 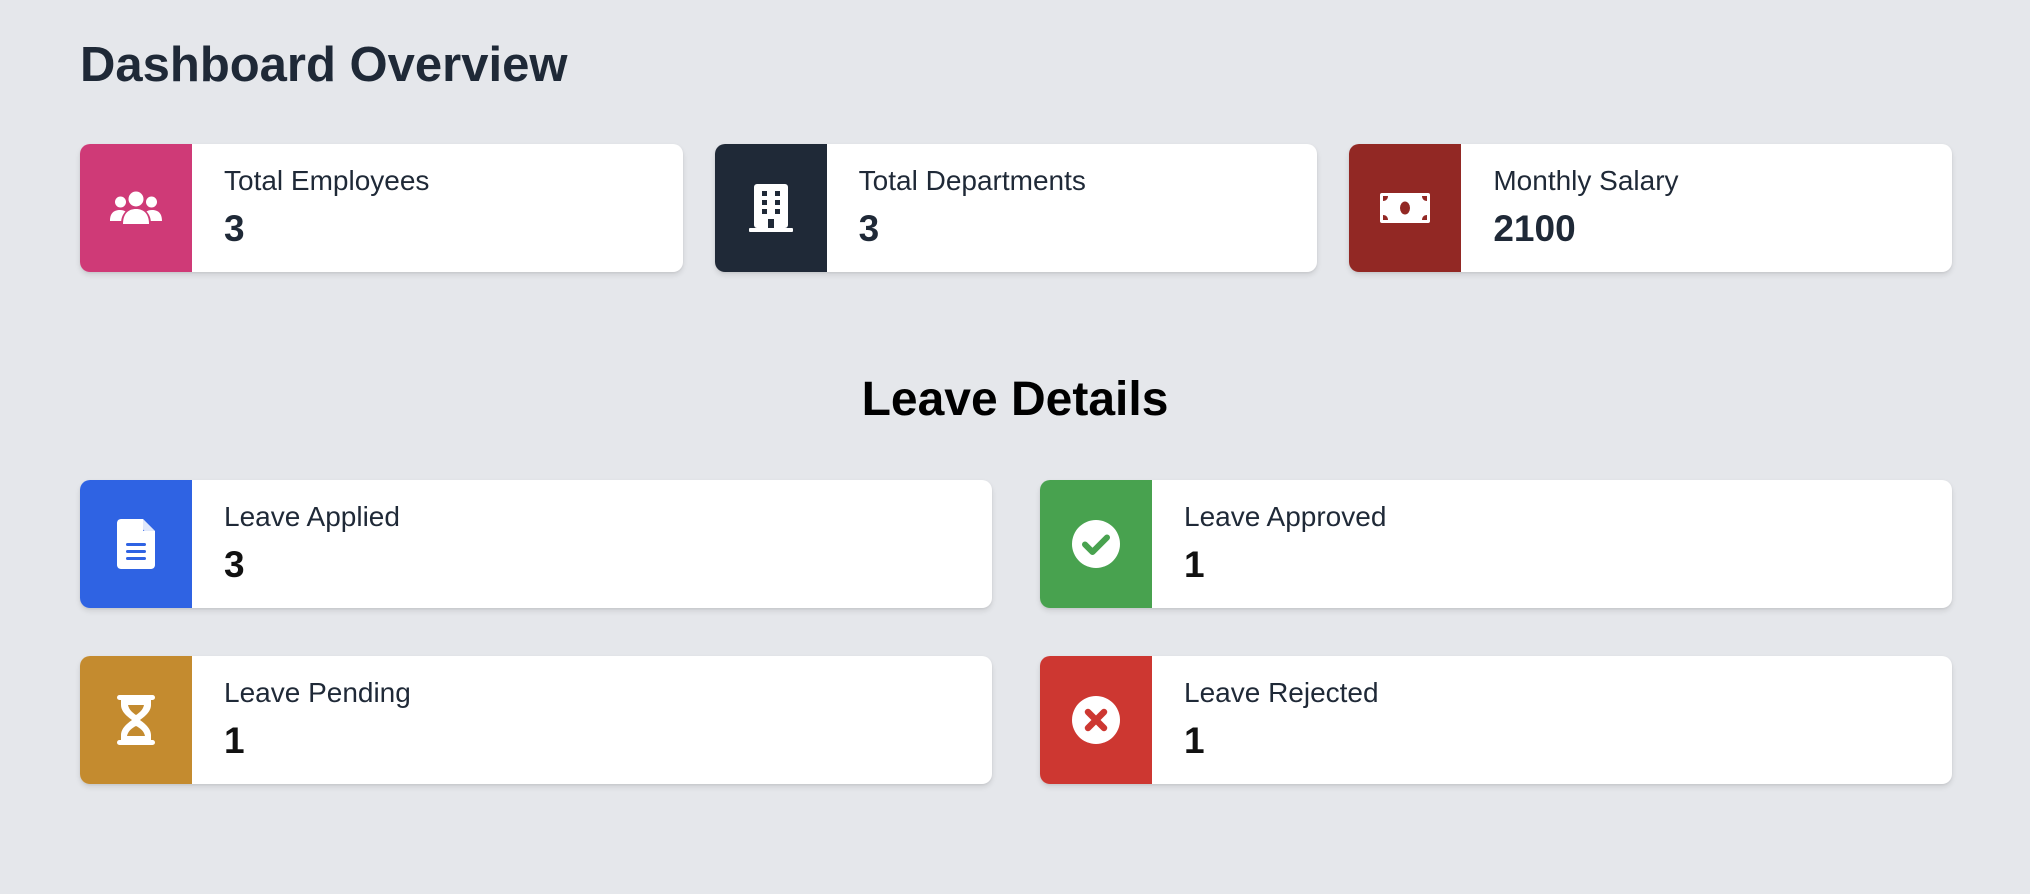 What do you see at coordinates (1586, 180) in the screenshot?
I see `card-label: Monthly Salary` at bounding box center [1586, 180].